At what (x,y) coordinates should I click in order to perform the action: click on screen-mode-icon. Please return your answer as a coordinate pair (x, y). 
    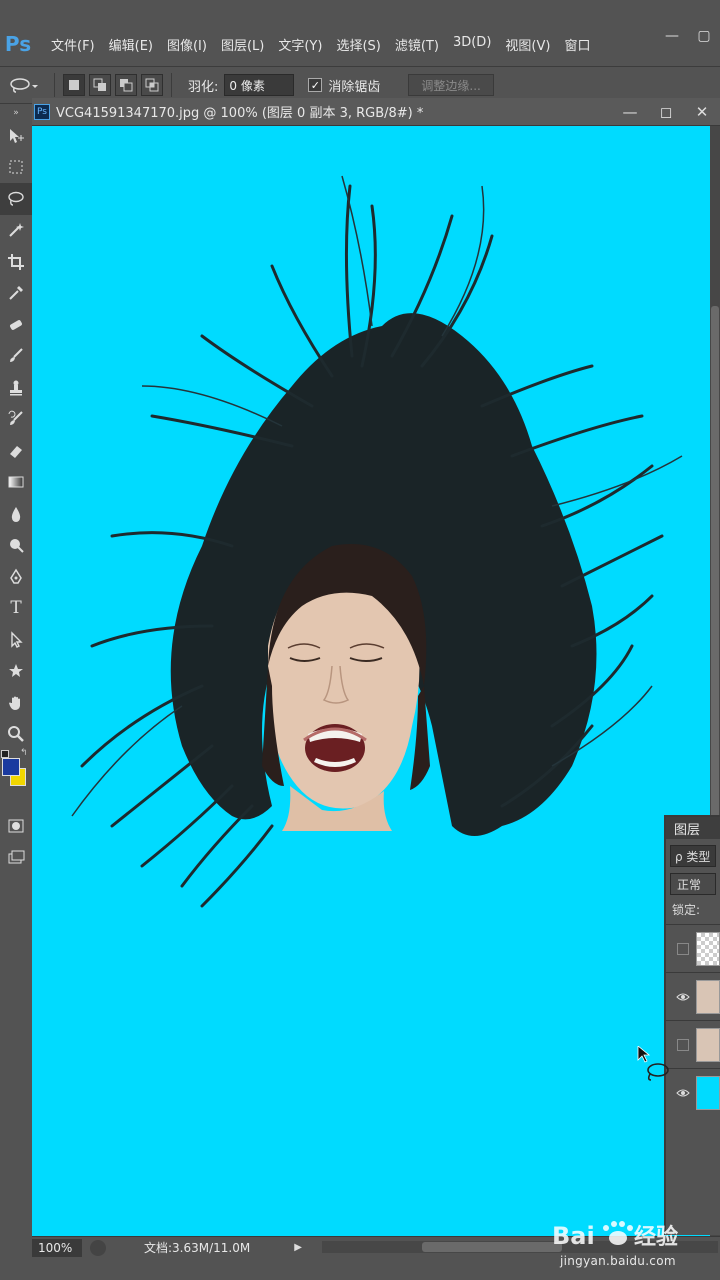
    Looking at the image, I should click on (16, 858).